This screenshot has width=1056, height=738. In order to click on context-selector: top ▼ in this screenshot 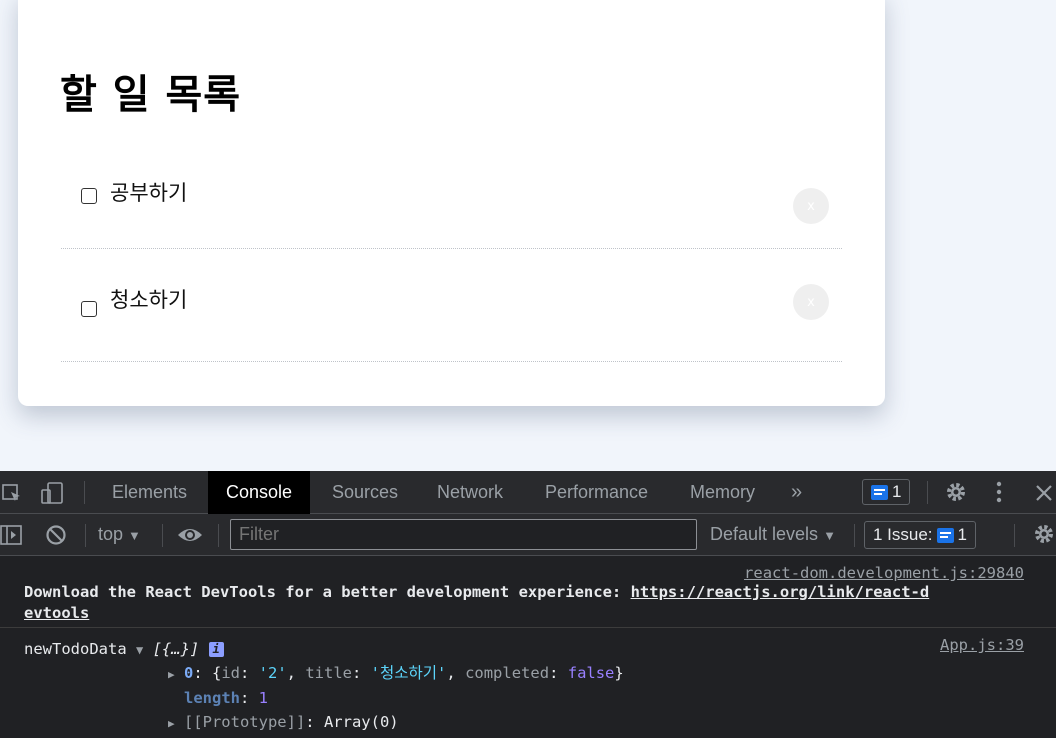, I will do `click(119, 534)`.